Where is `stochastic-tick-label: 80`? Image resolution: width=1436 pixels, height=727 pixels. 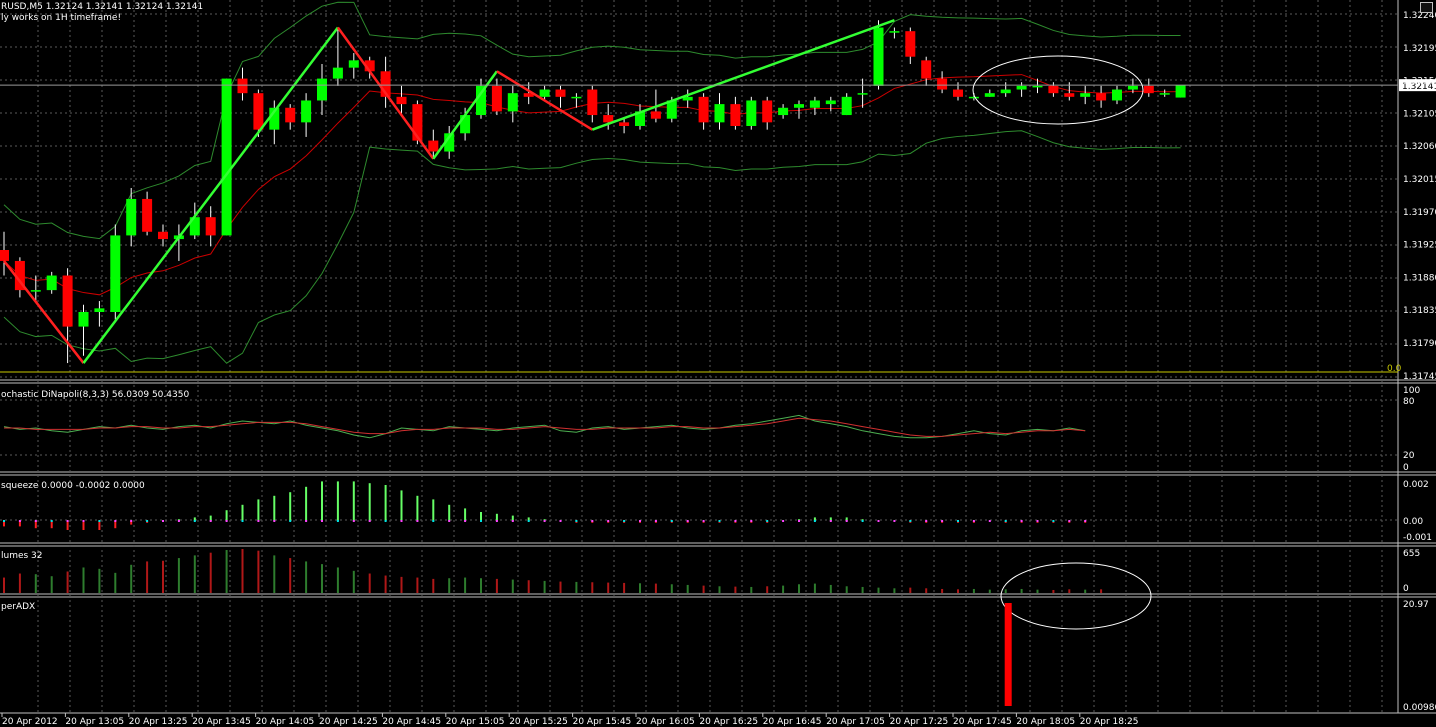
stochastic-tick-label: 80 is located at coordinates (1409, 402).